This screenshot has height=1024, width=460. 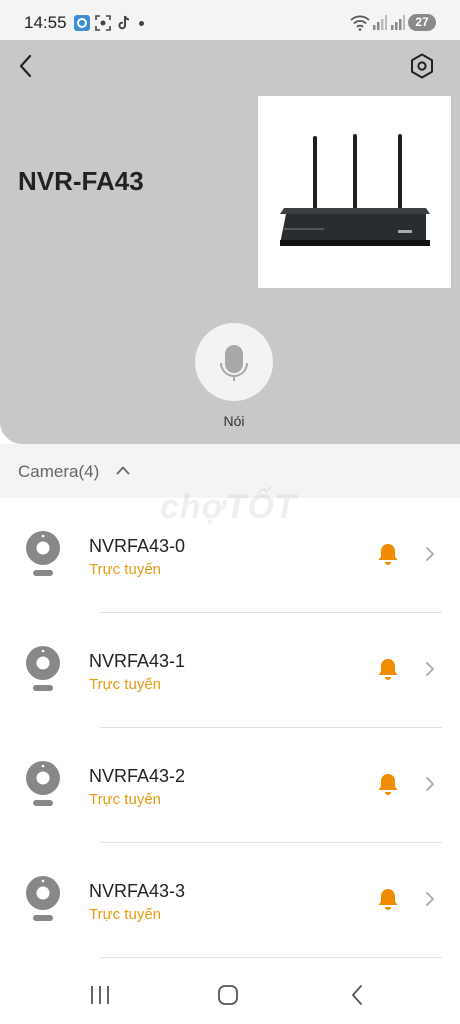 What do you see at coordinates (141, 23) in the screenshot?
I see `status-dot` at bounding box center [141, 23].